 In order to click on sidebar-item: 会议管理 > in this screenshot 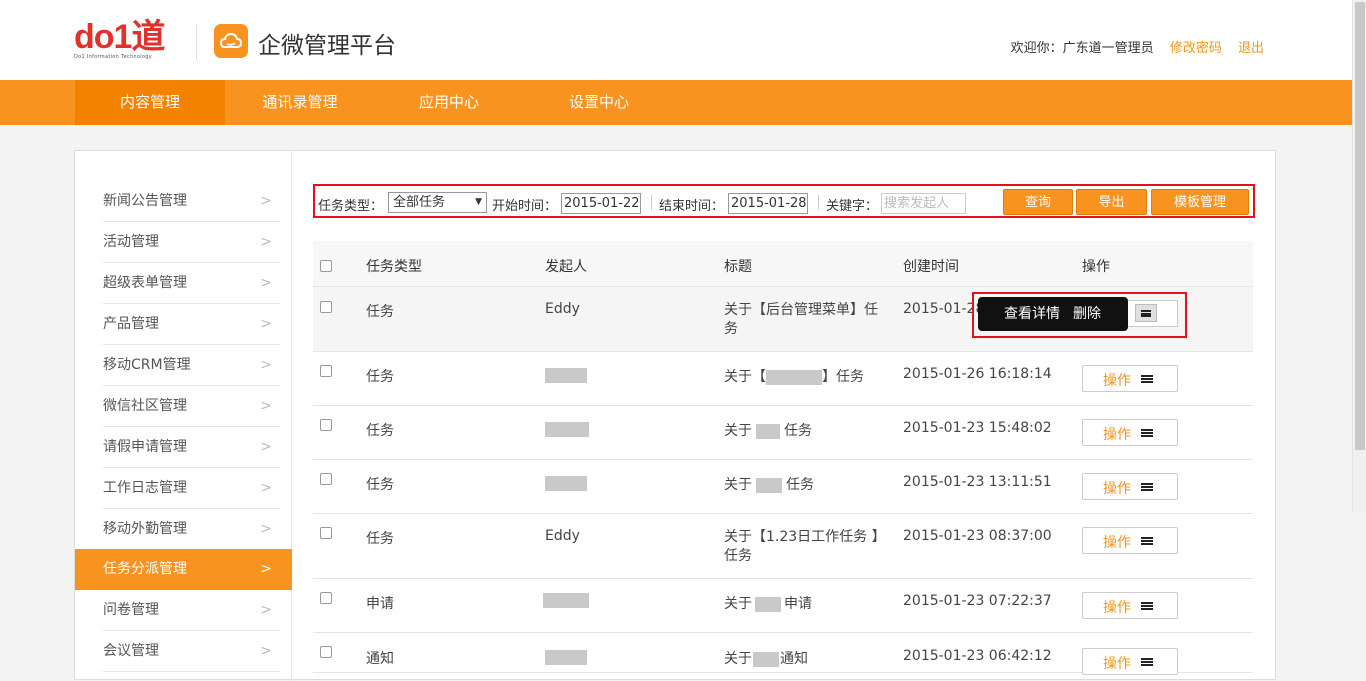, I will do `click(183, 651)`.